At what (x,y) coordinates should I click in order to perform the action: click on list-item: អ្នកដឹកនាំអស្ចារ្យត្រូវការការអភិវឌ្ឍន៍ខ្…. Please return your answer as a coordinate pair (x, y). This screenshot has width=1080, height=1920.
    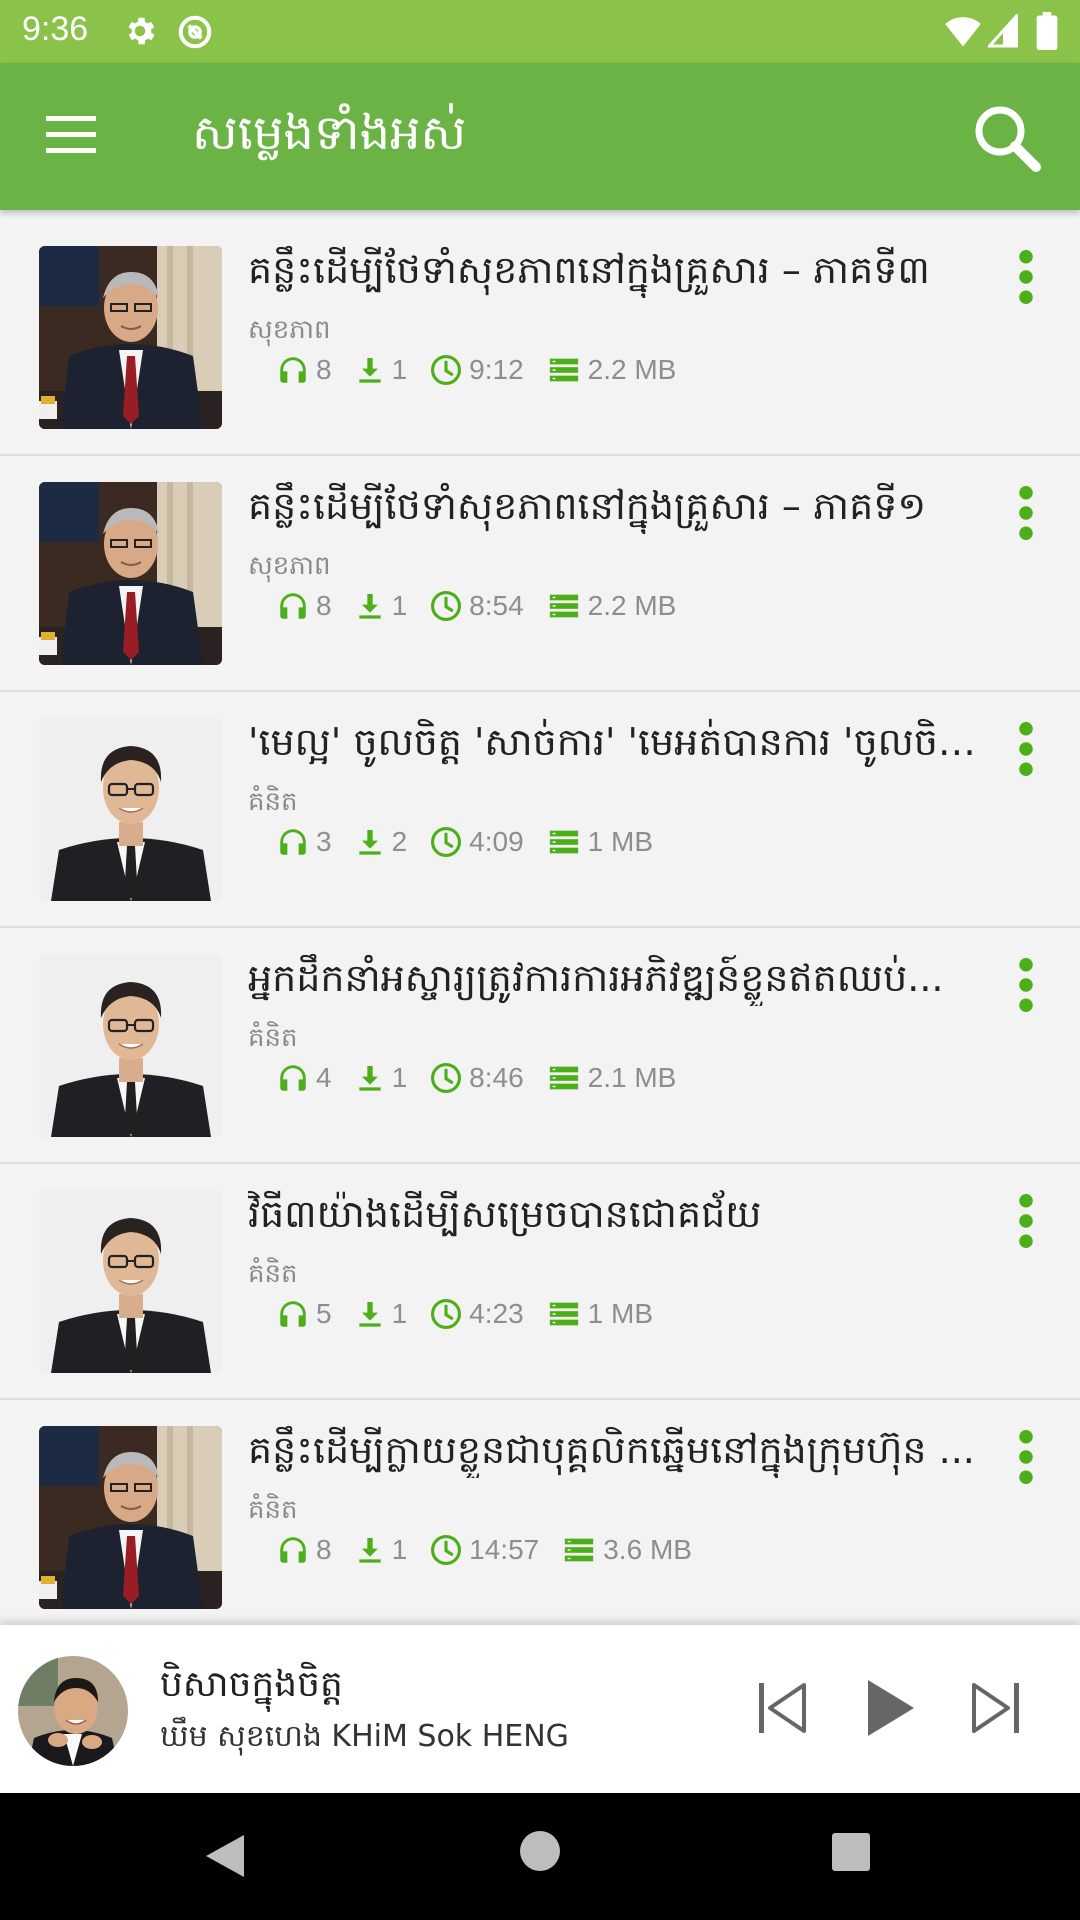
    Looking at the image, I should click on (540, 1046).